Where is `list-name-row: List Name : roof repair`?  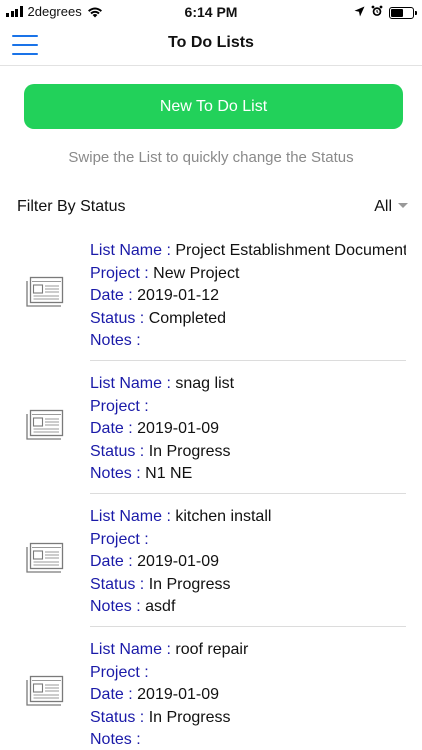
list-name-row: List Name : roof repair is located at coordinates (248, 650).